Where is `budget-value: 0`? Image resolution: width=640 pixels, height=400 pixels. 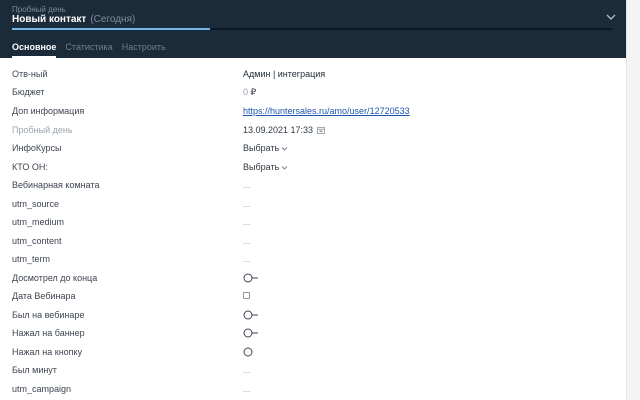 budget-value: 0 is located at coordinates (246, 92).